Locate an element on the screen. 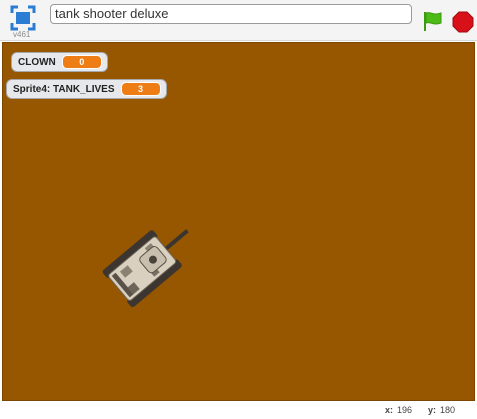  tank-sprite is located at coordinates (140, 263).